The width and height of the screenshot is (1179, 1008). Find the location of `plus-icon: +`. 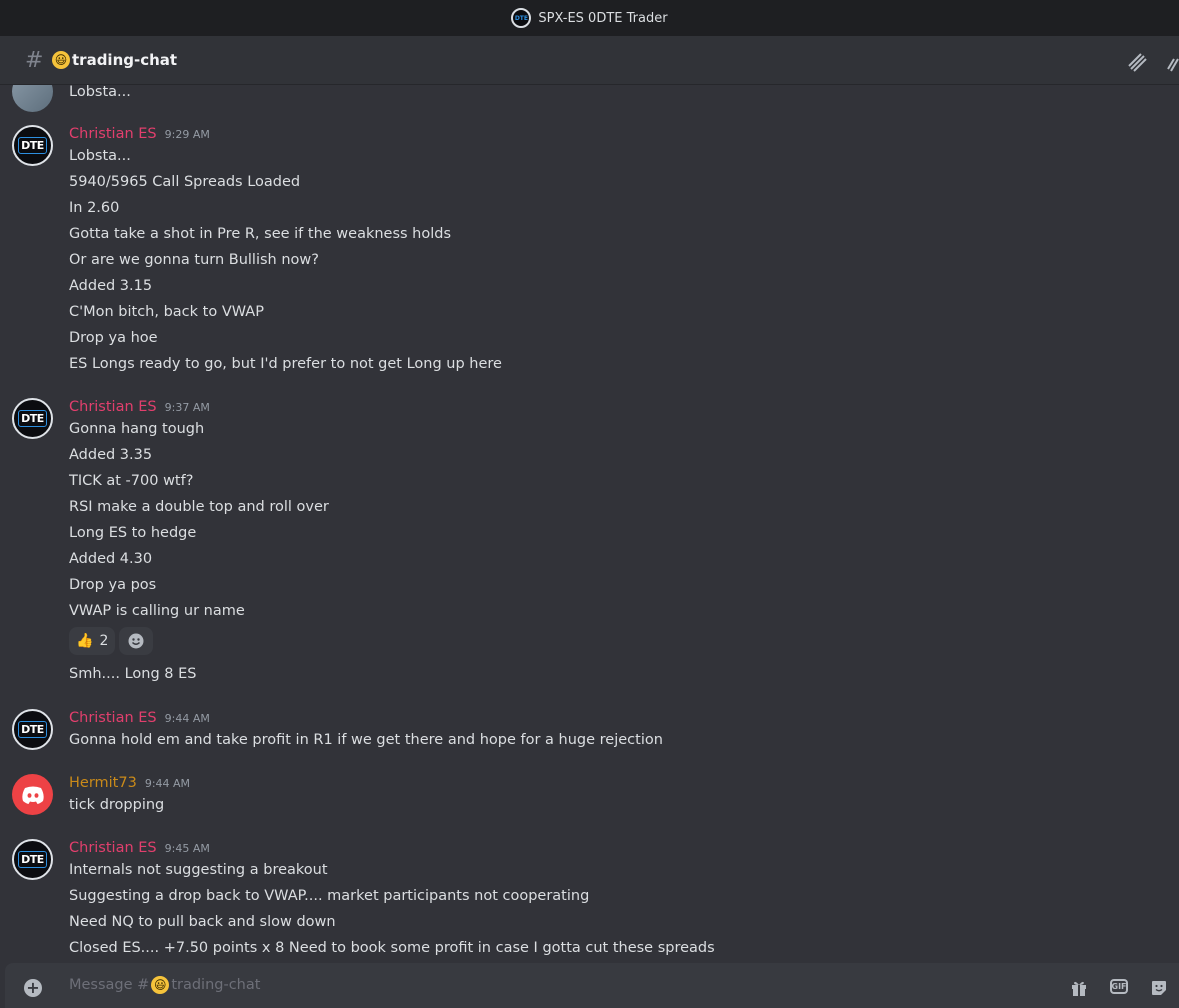

plus-icon: + is located at coordinates (33, 988).